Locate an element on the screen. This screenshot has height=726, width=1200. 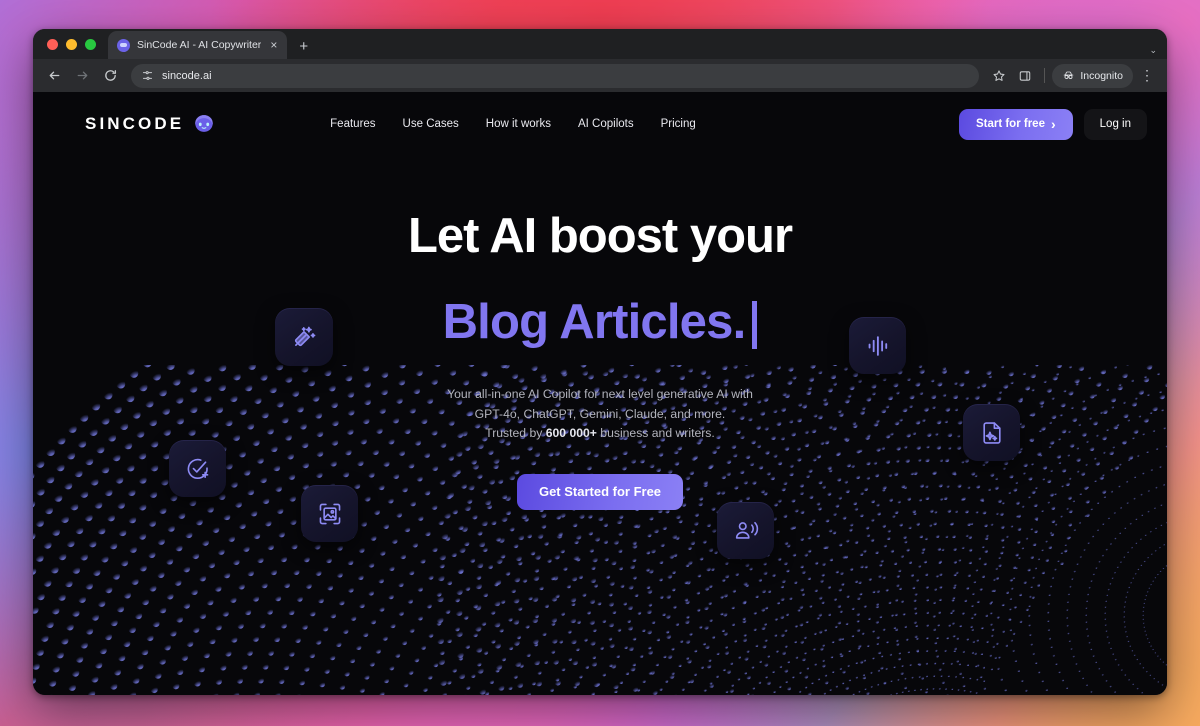
hero-headline-line1: Let AI boost your is located at coordinates (600, 236).